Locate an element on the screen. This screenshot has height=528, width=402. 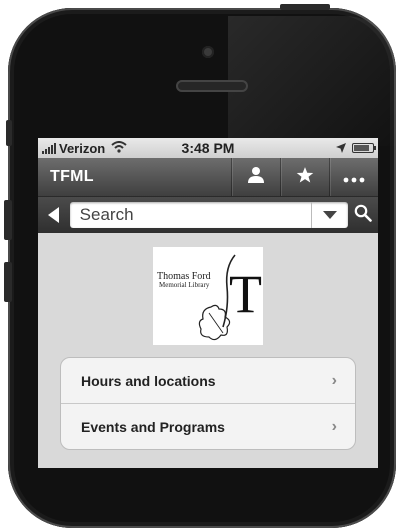
logo-wordmark: Thomas Ford Memorial Library is located at coordinates (184, 280).